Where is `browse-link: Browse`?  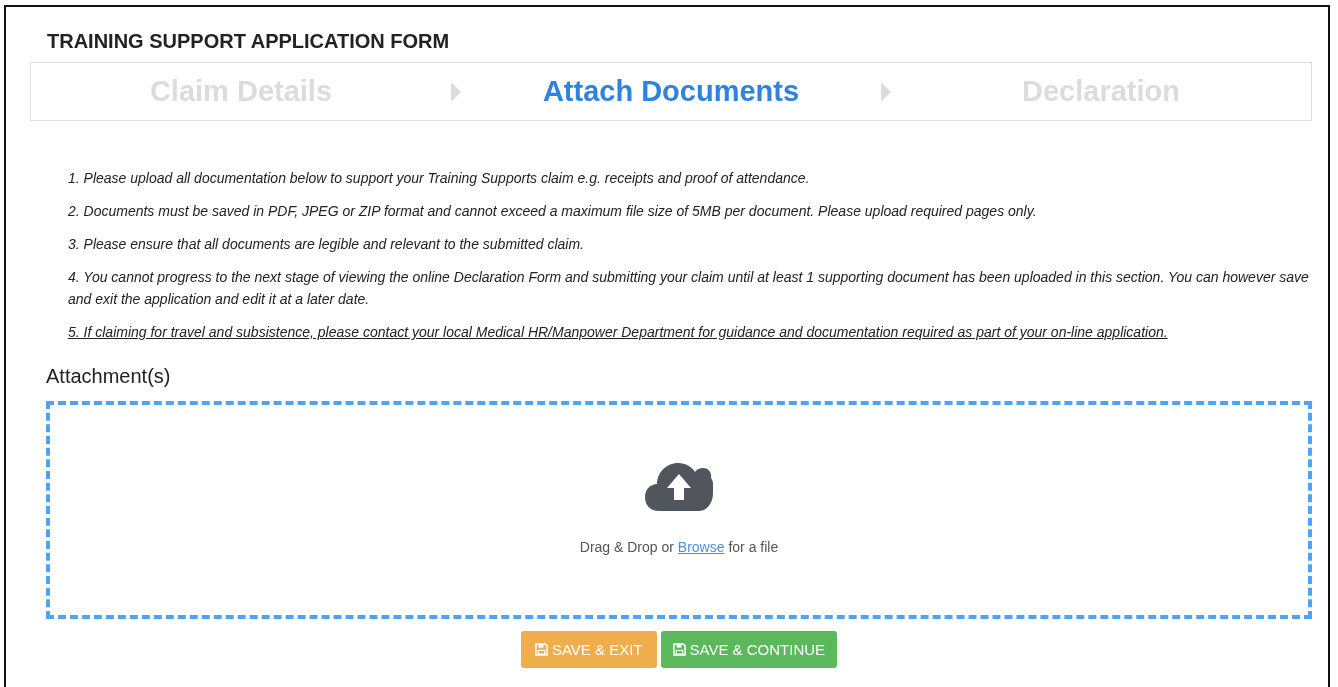
browse-link: Browse is located at coordinates (701, 547).